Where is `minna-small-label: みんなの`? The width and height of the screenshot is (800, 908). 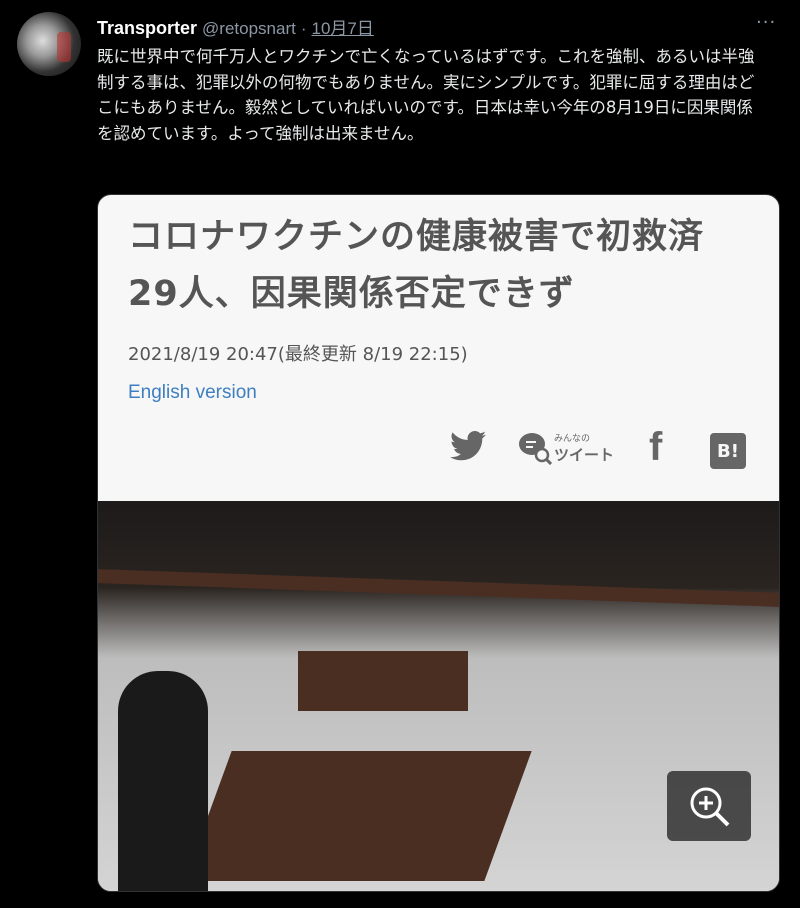
minna-small-label: みんなの is located at coordinates (572, 439).